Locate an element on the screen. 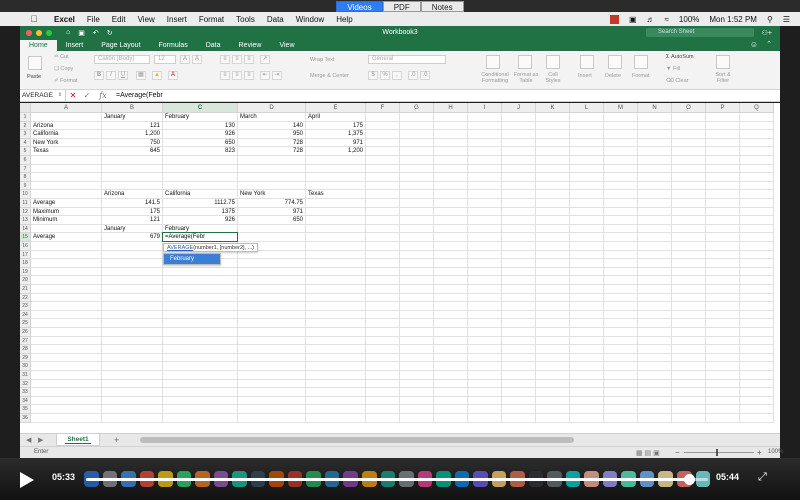 The image size is (800, 500). row-header-11: 11 is located at coordinates (25, 203).